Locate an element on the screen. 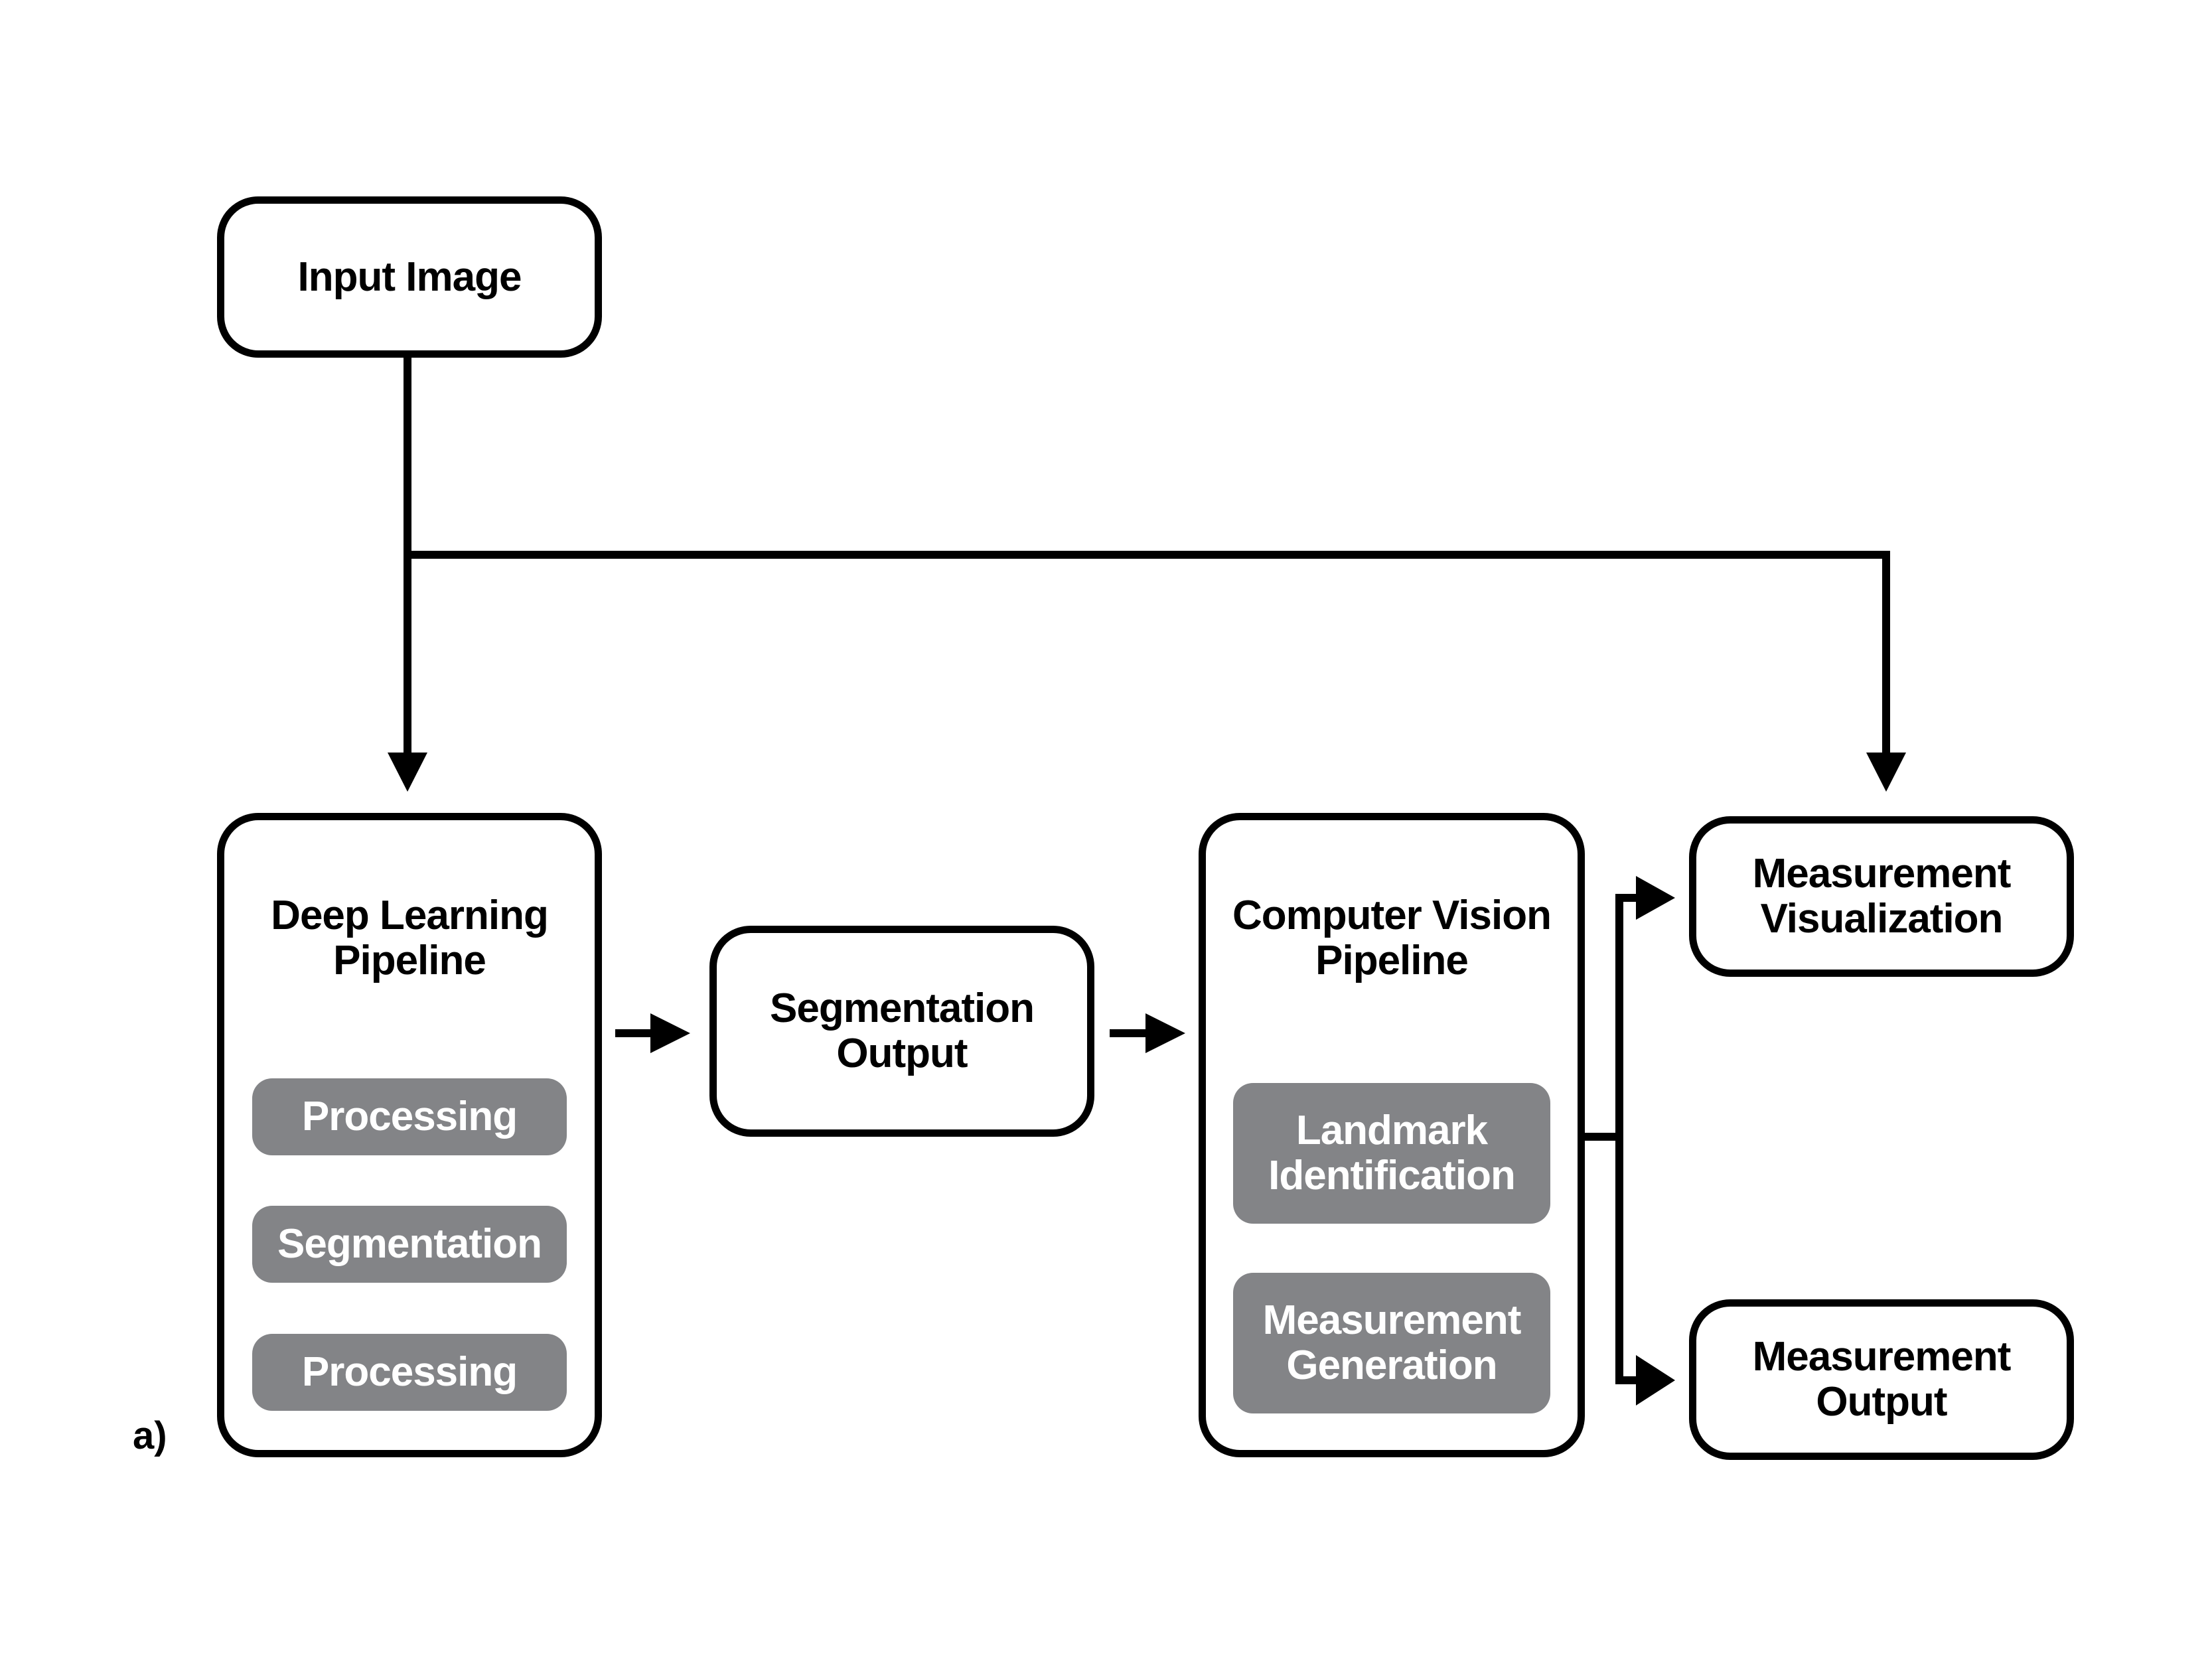 The image size is (2212, 1659). panel-label: a) is located at coordinates (150, 1435).